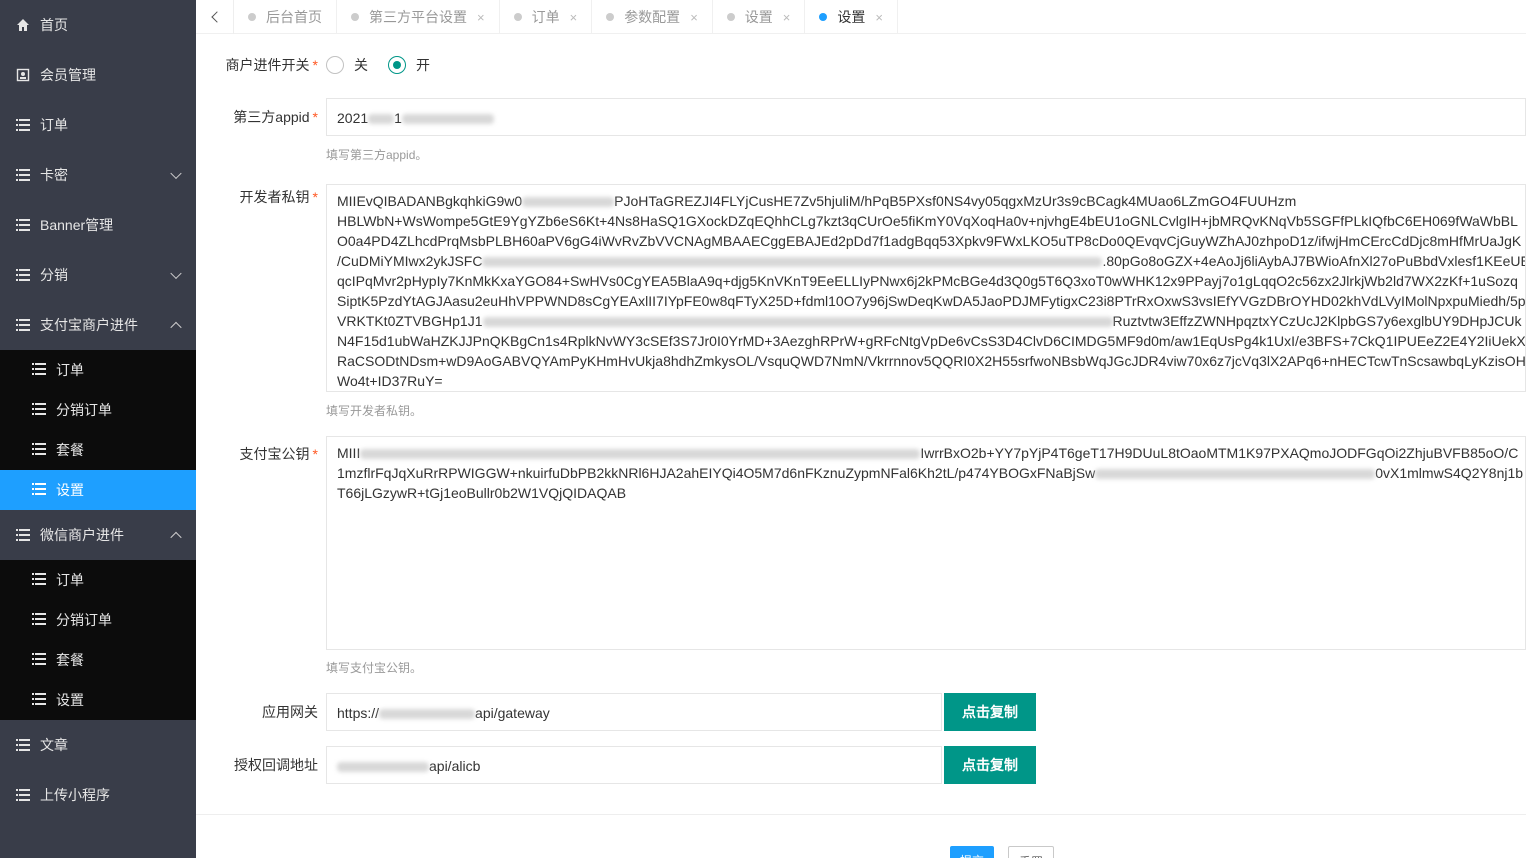  I want to click on sidebar-item-label: 会员管理, so click(68, 75).